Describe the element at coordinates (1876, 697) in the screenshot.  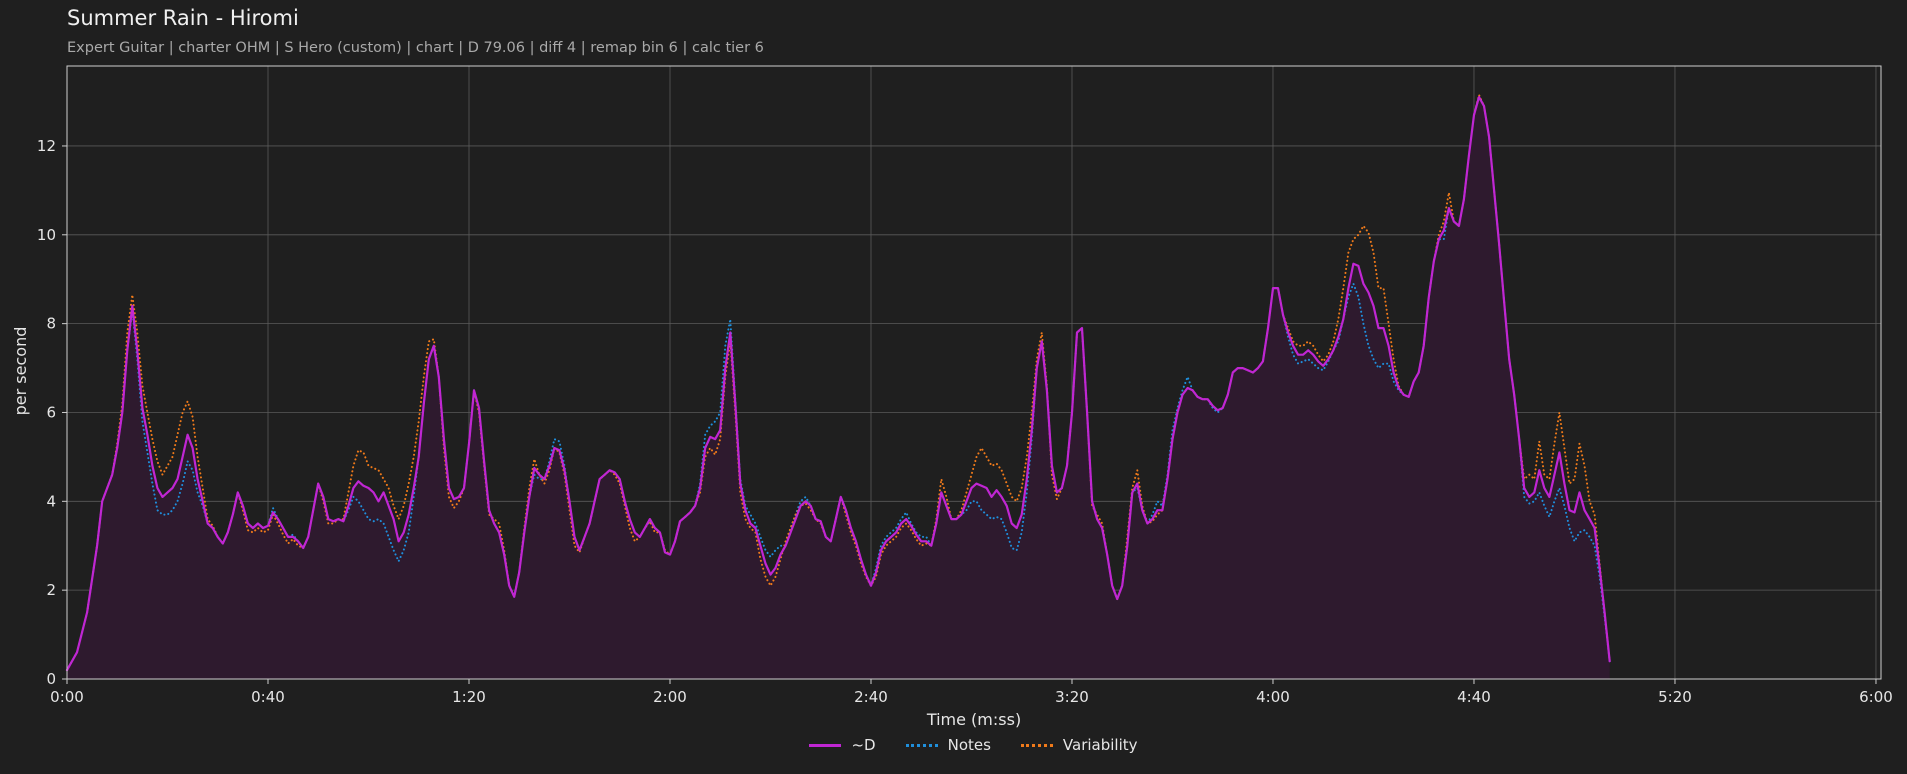
I see `x-tick-label: 6:00` at that location.